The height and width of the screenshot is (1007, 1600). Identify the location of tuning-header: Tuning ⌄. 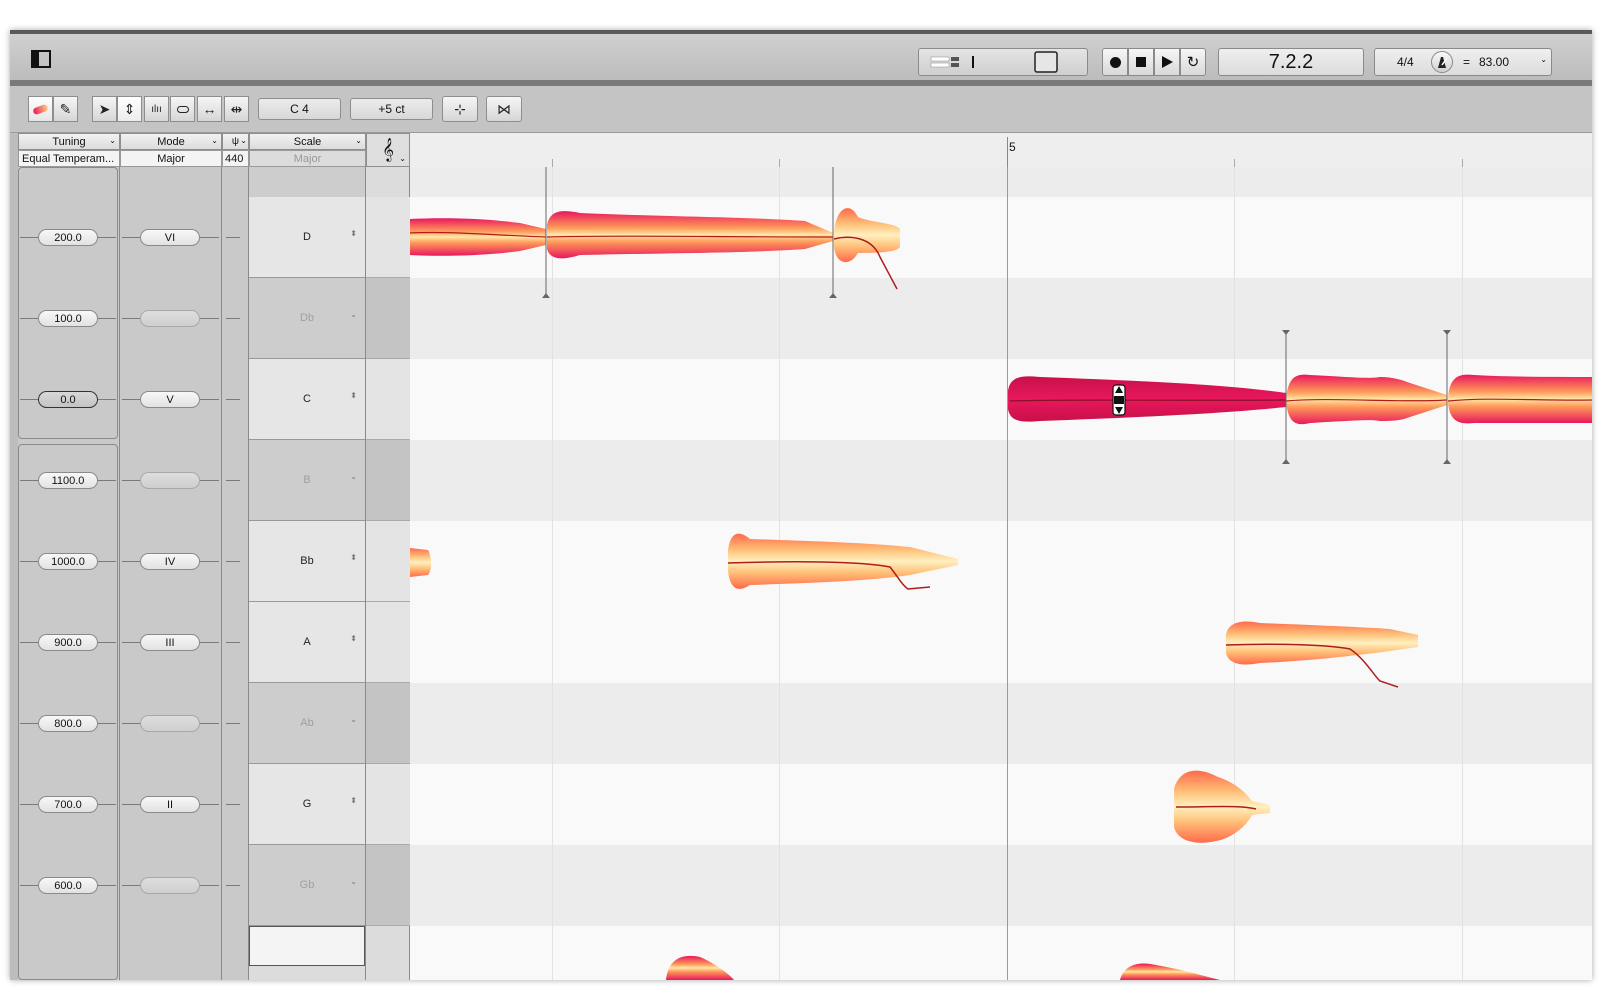
(69, 141).